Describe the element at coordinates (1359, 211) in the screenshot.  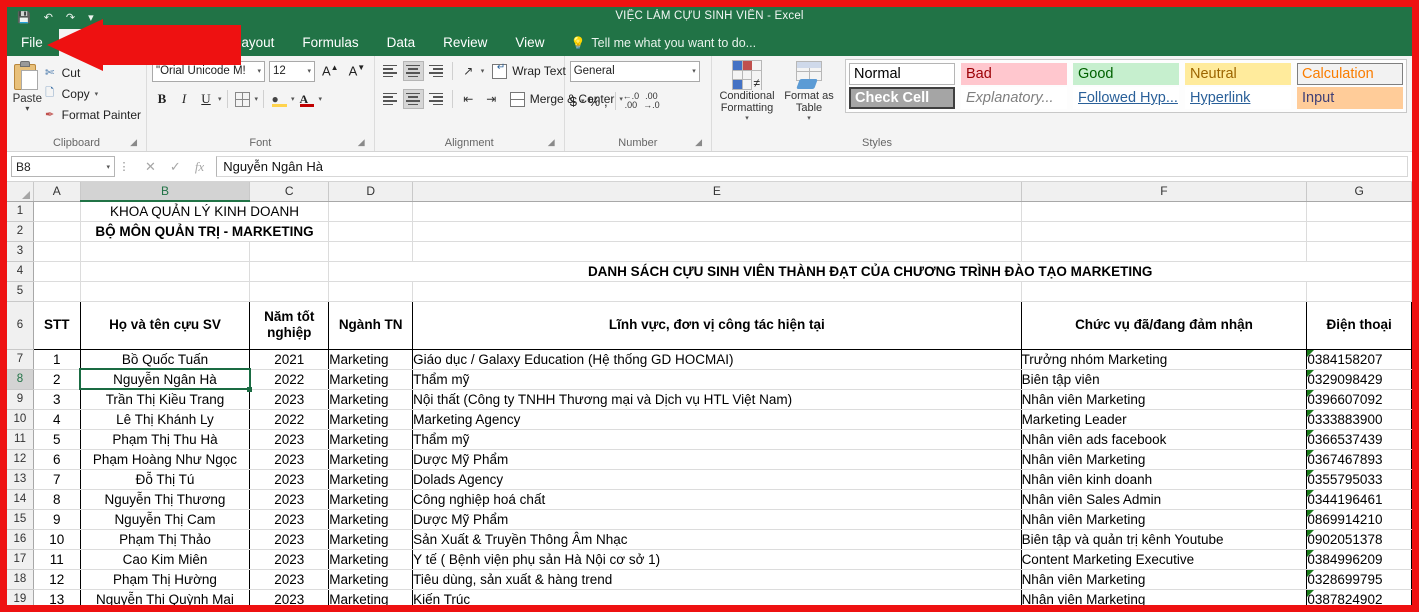
I see `cell-G1` at that location.